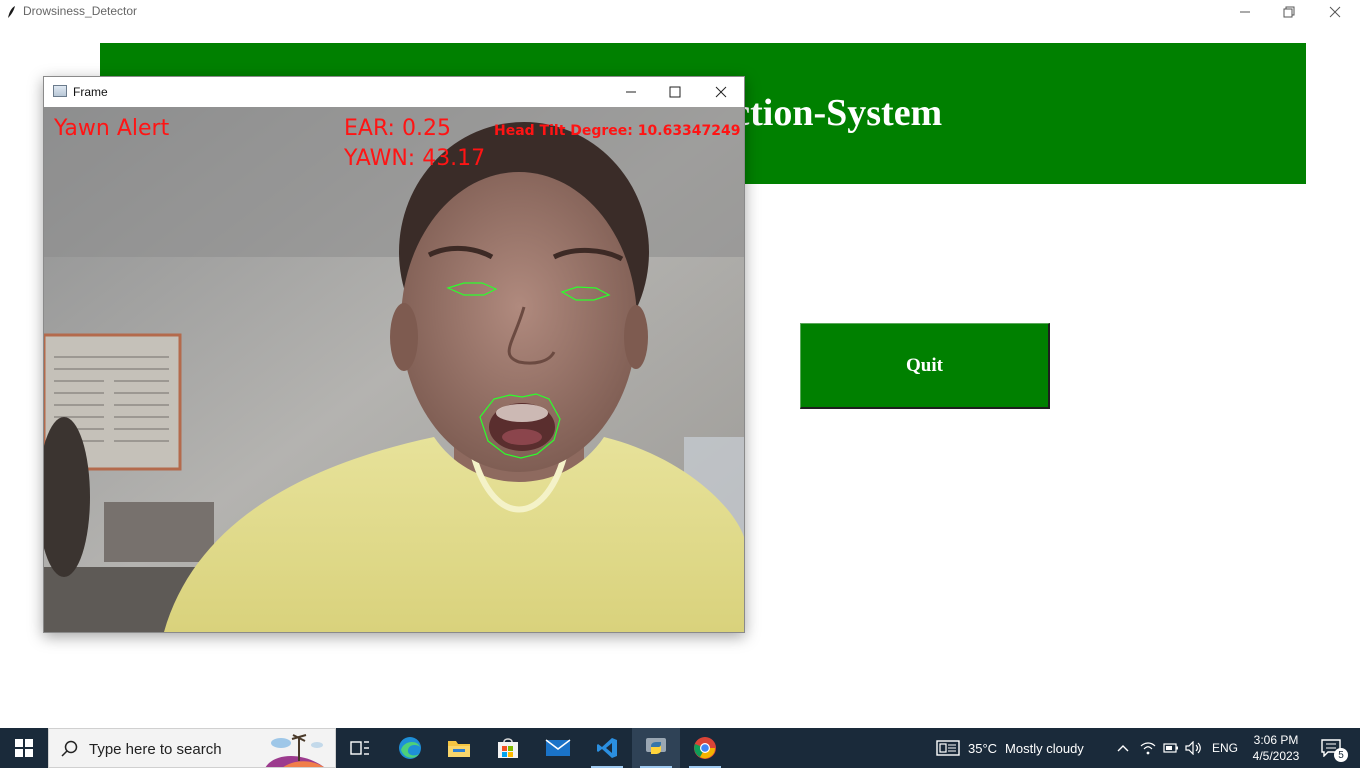 The height and width of the screenshot is (768, 1360). I want to click on frame-title: Frame, so click(90, 92).